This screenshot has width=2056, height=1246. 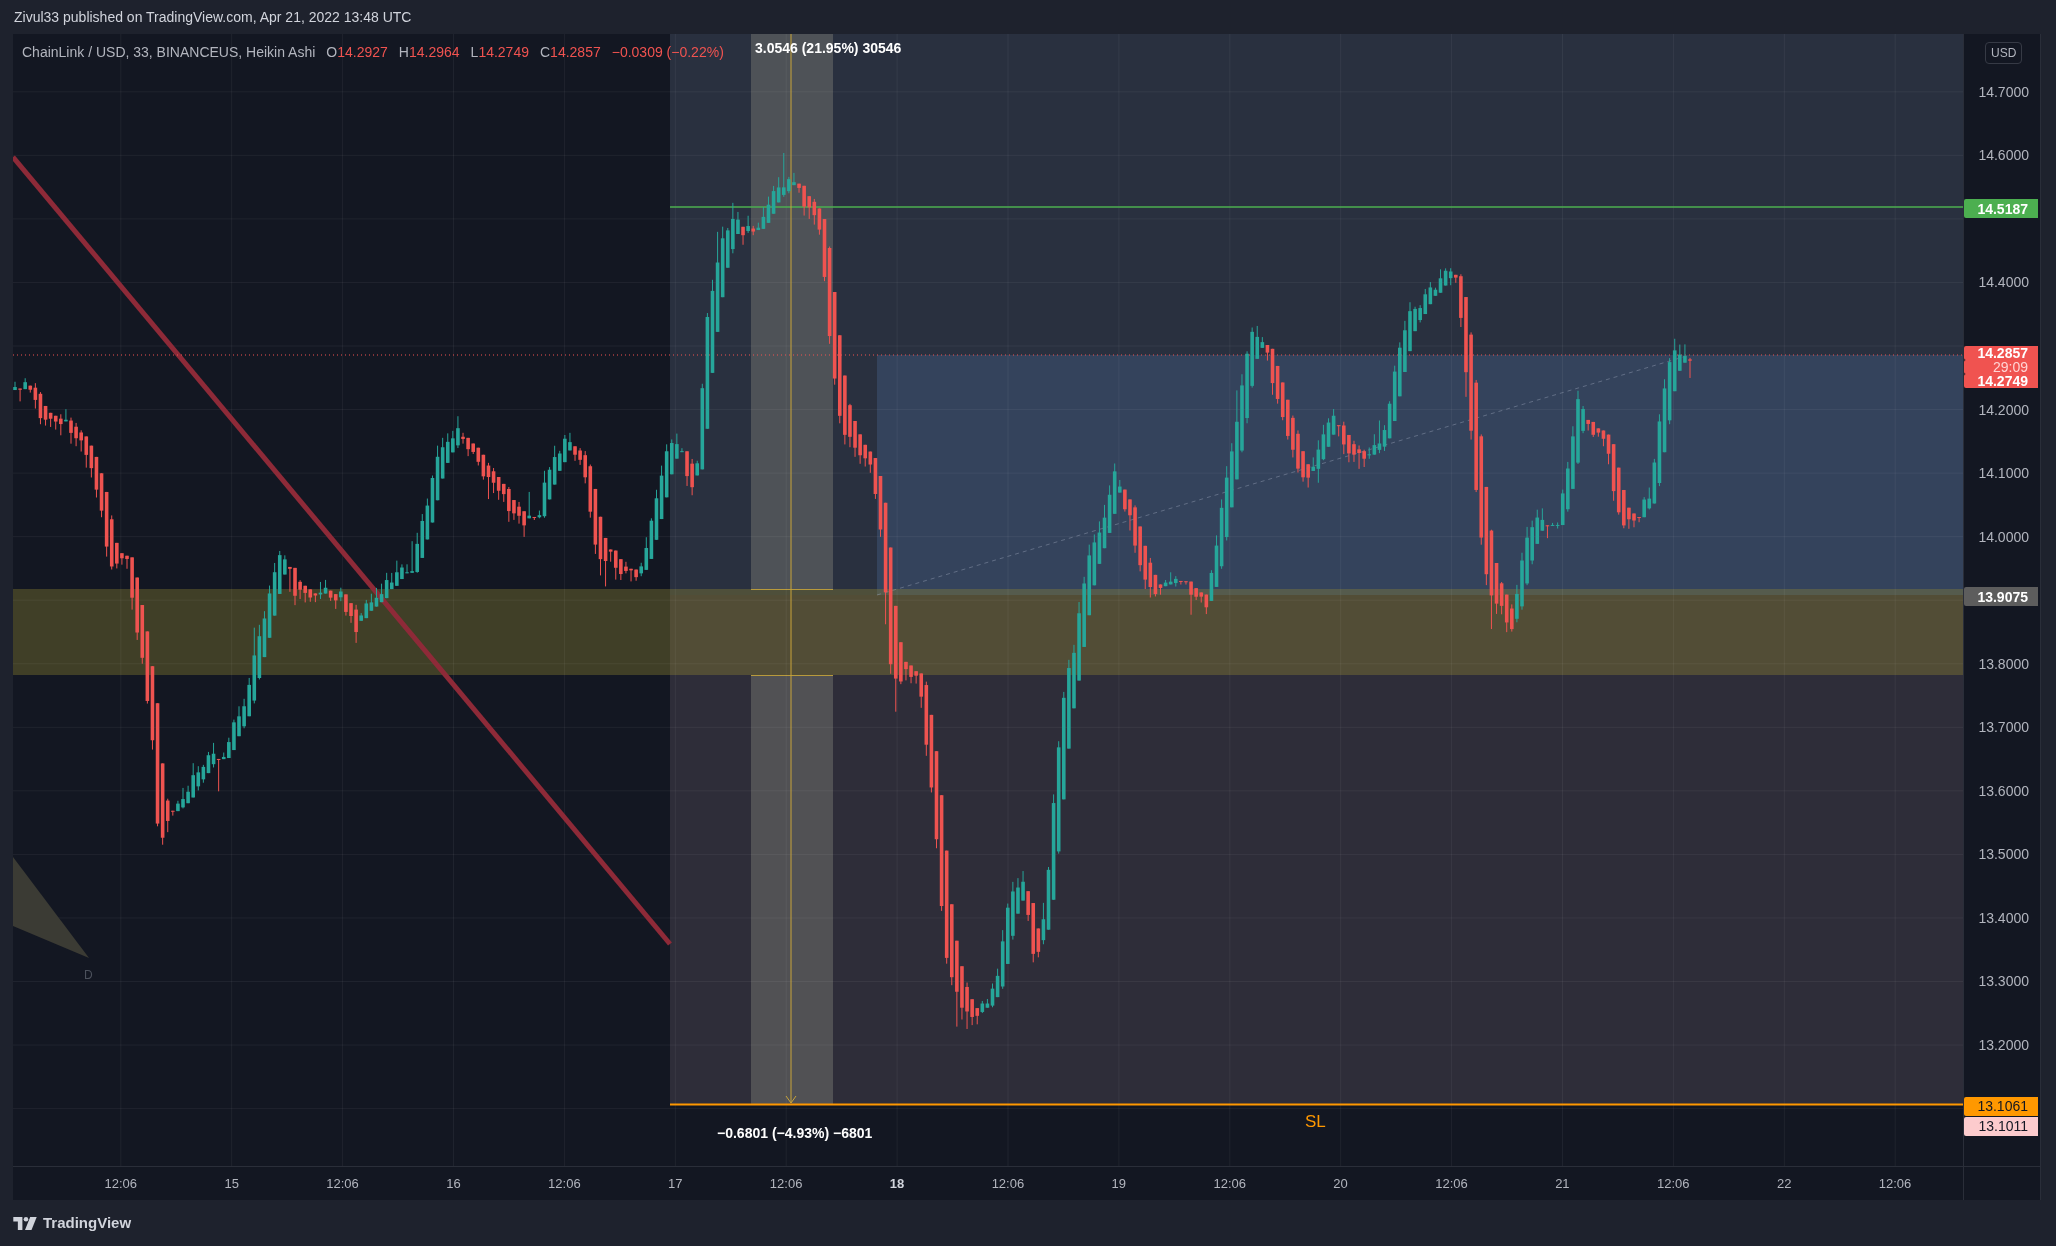 I want to click on time-tick: 17, so click(x=675, y=1183).